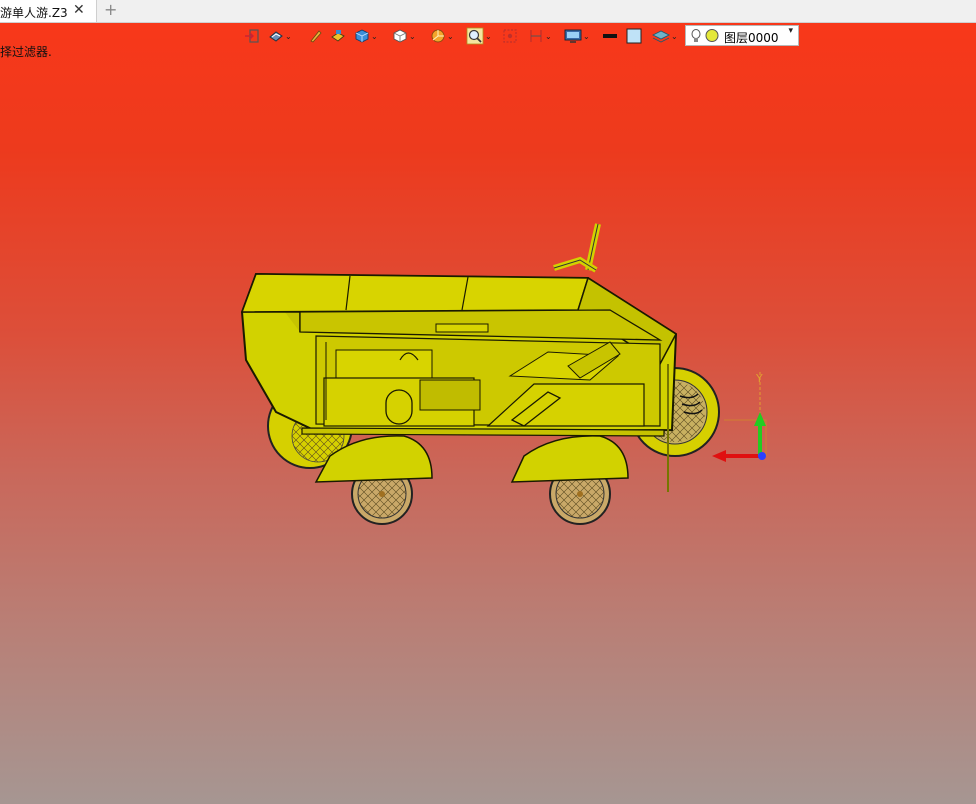 The width and height of the screenshot is (976, 804). I want to click on handlebar, so click(577, 248).